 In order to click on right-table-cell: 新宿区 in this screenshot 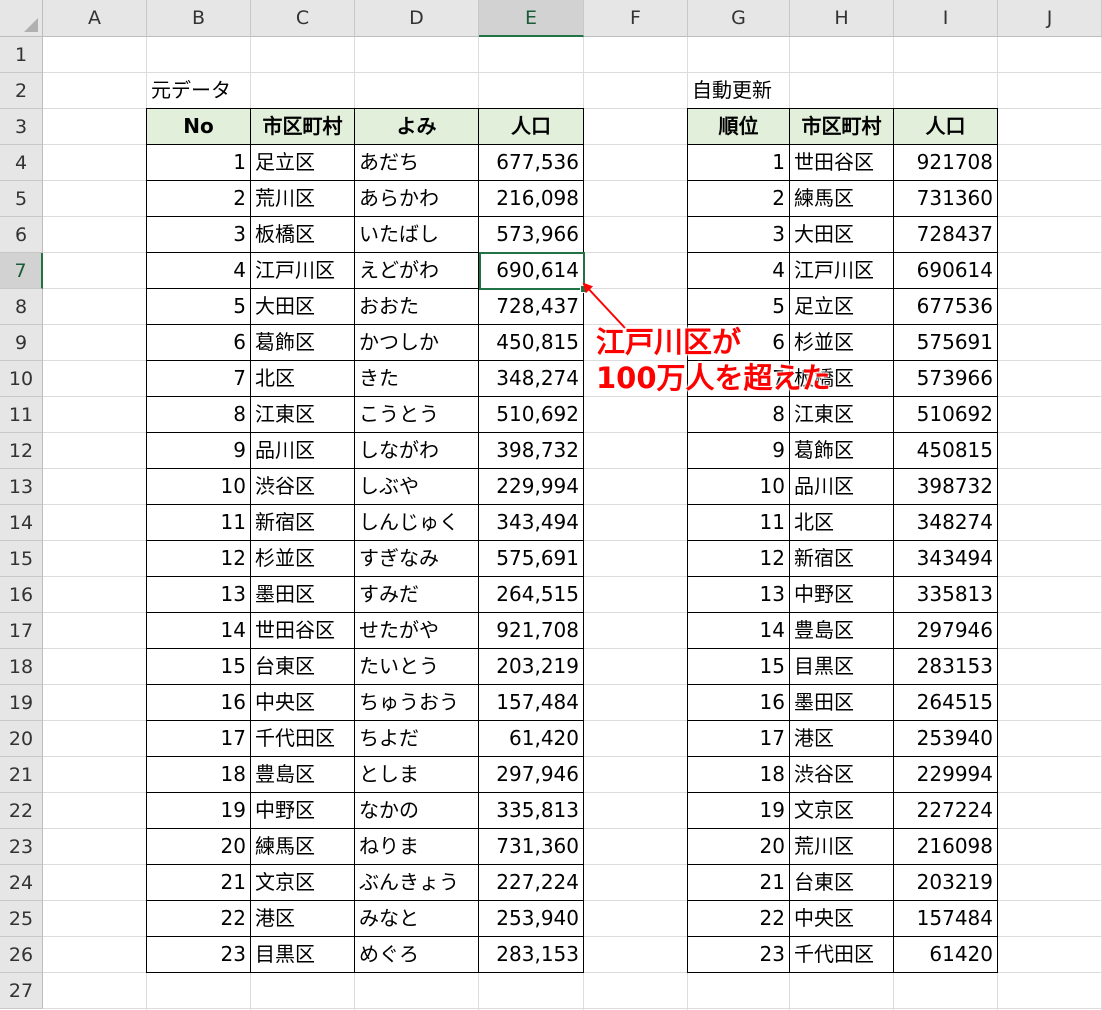, I will do `click(842, 559)`.